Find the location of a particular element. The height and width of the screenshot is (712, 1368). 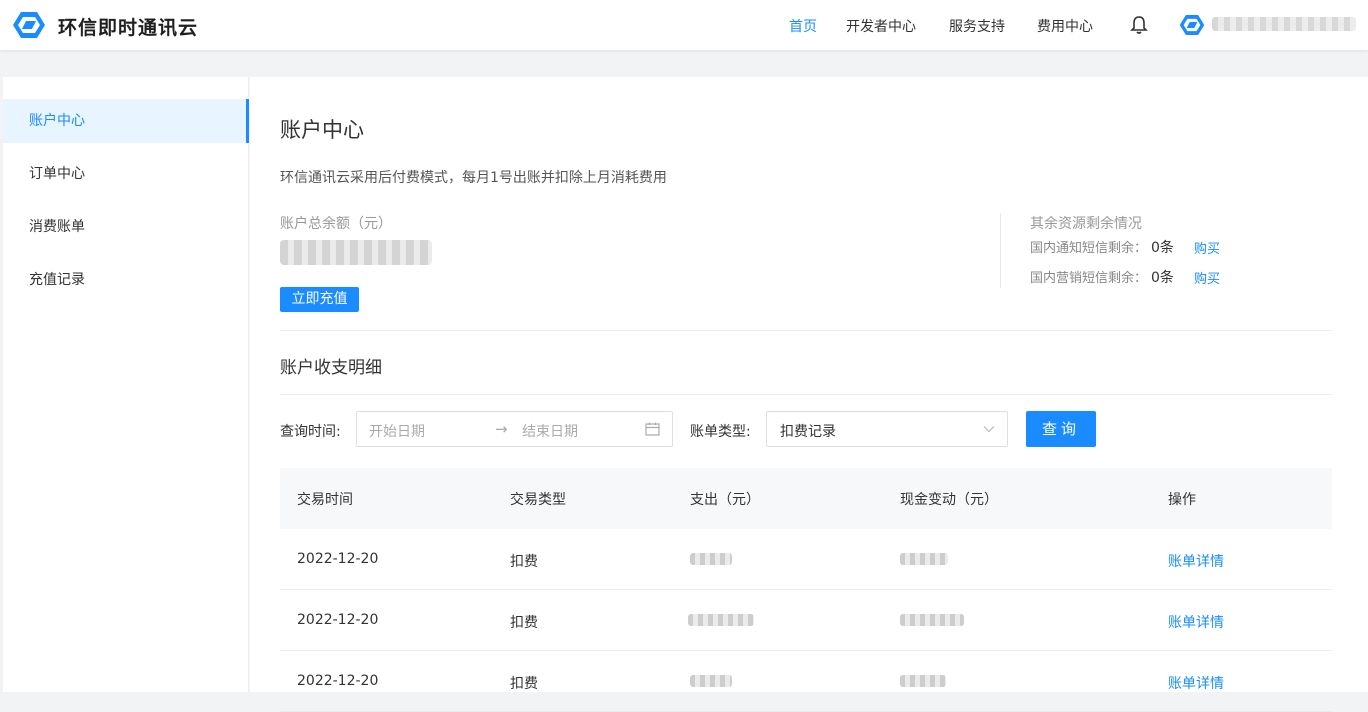

section-title: 账户收支明细 is located at coordinates (331, 368).